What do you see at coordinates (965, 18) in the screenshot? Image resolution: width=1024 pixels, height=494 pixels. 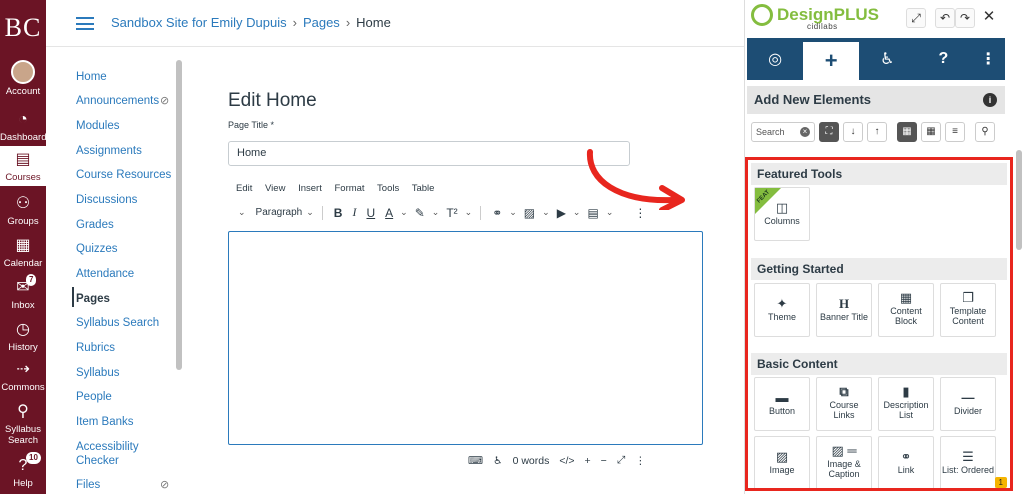 I see `redo-icon: ↷` at bounding box center [965, 18].